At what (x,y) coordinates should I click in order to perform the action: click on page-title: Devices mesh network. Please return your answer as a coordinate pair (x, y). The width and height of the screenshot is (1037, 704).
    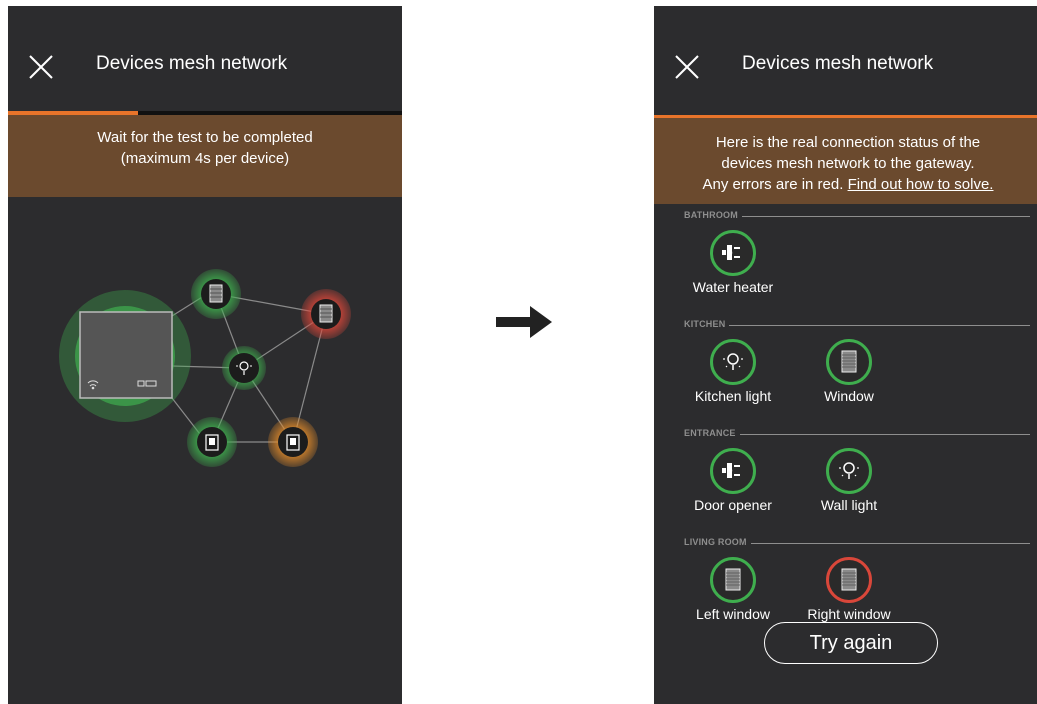
    Looking at the image, I should click on (838, 63).